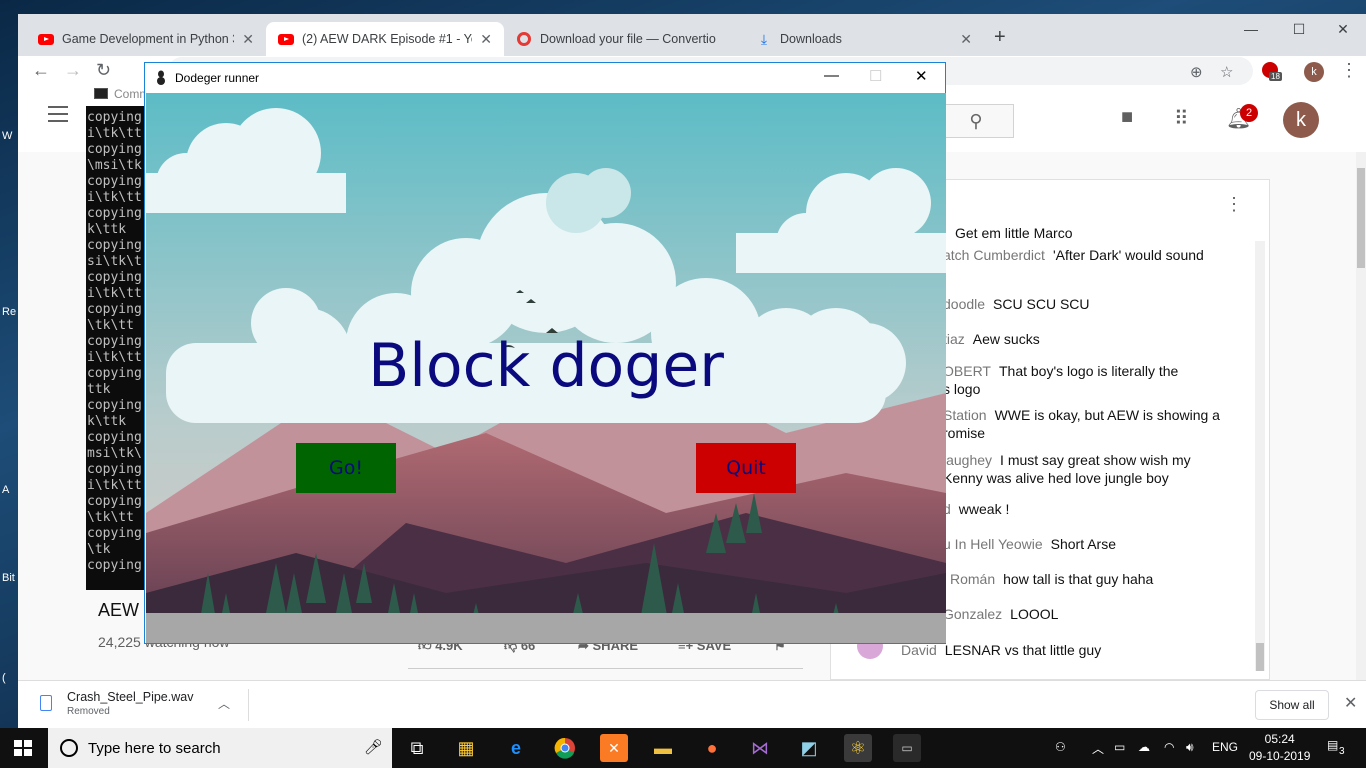 This screenshot has width=1366, height=768. I want to click on chat-author: atch Cumberdict, so click(994, 255).